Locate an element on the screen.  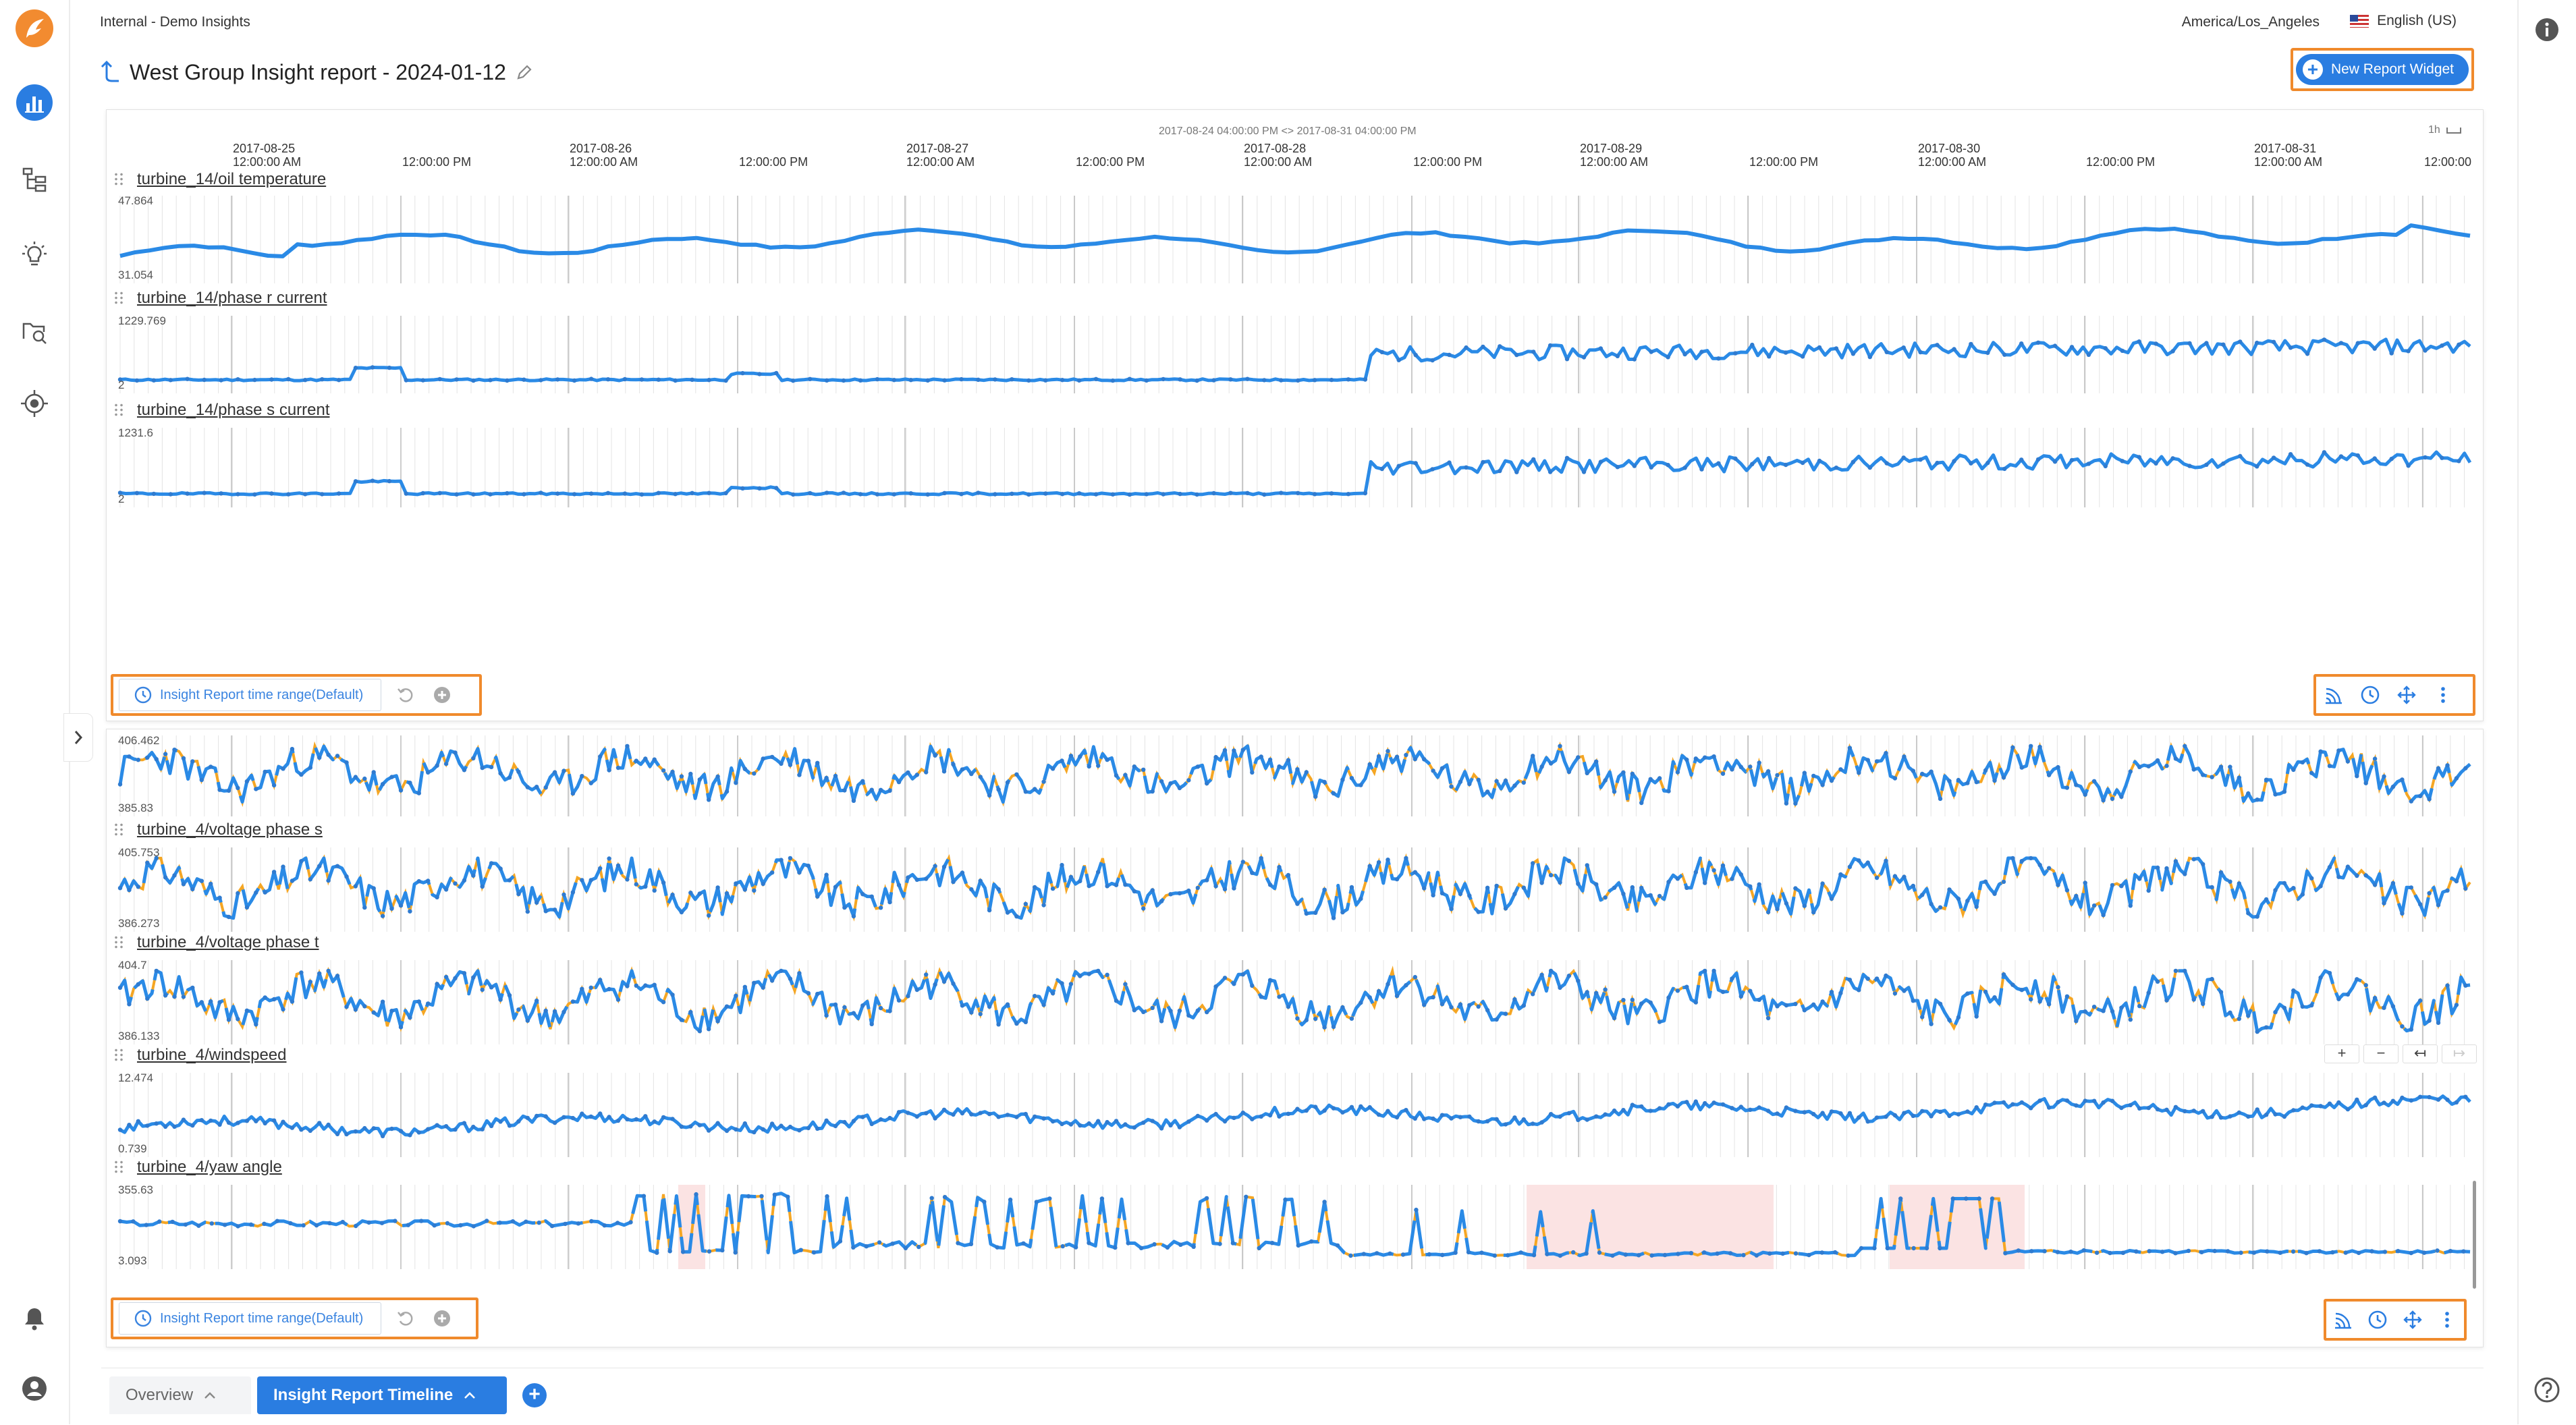
timezone-selector: America/Los_Angeles is located at coordinates (2251, 22).